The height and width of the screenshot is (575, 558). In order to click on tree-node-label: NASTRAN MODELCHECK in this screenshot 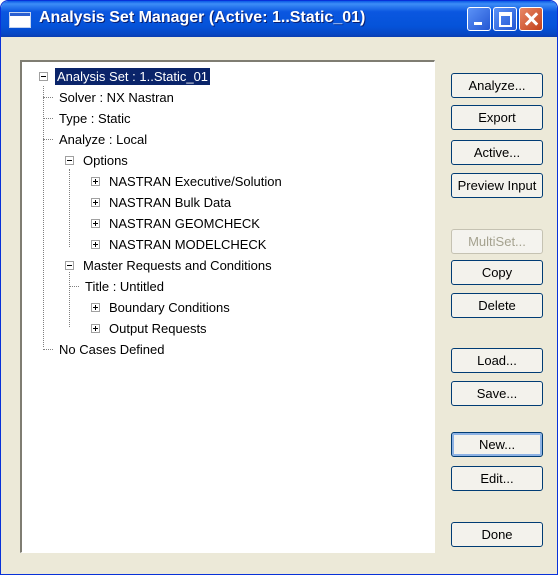, I will do `click(187, 244)`.